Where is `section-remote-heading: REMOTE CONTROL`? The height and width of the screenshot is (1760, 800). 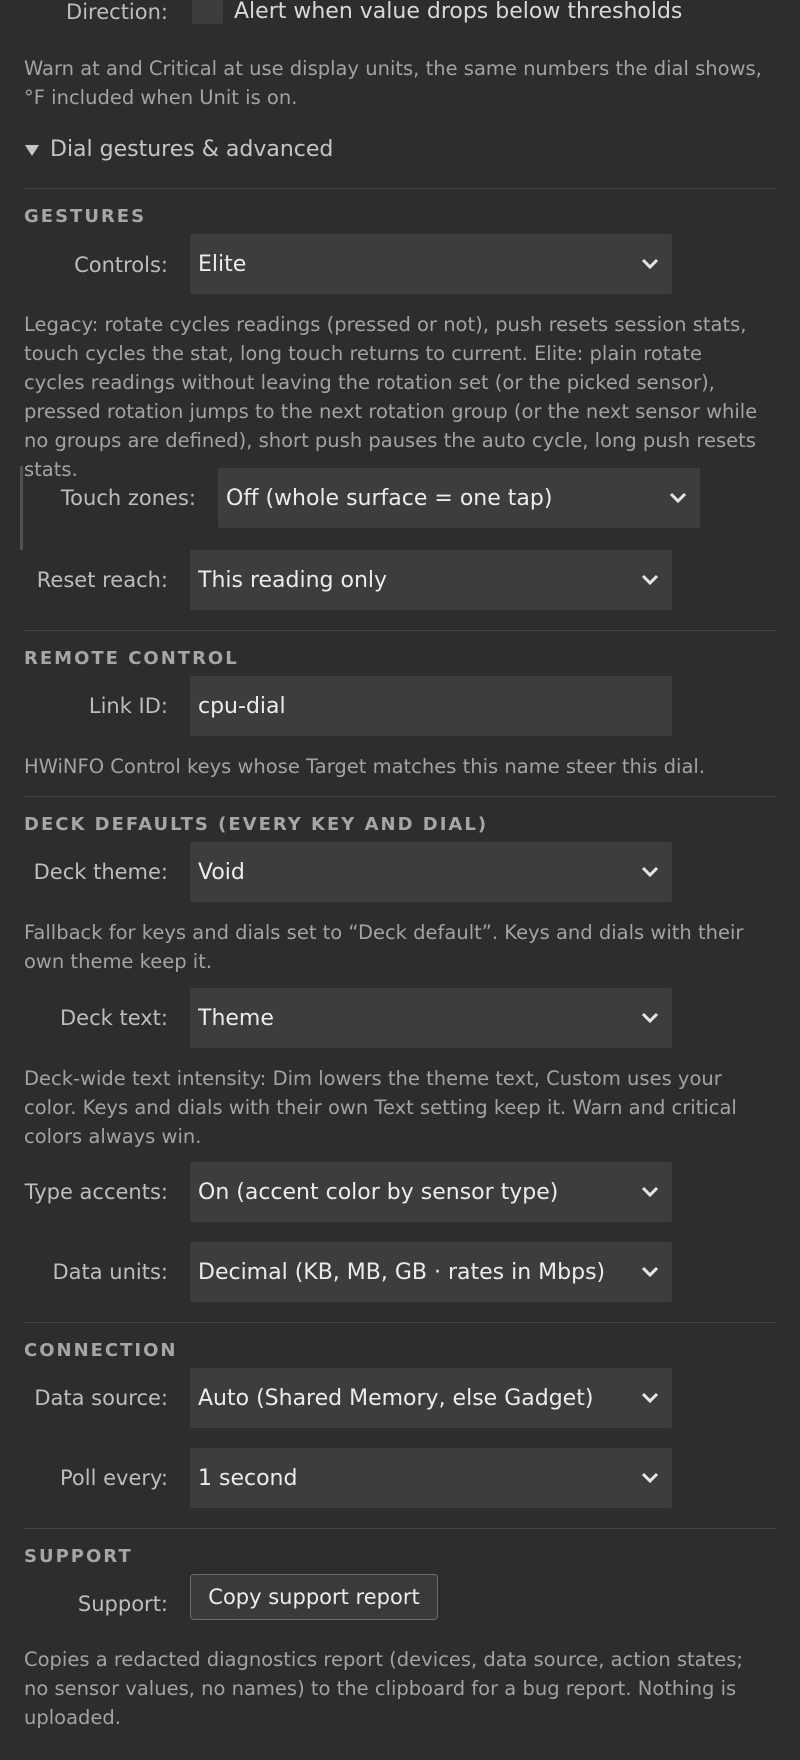
section-remote-heading: REMOTE CONTROL is located at coordinates (131, 658).